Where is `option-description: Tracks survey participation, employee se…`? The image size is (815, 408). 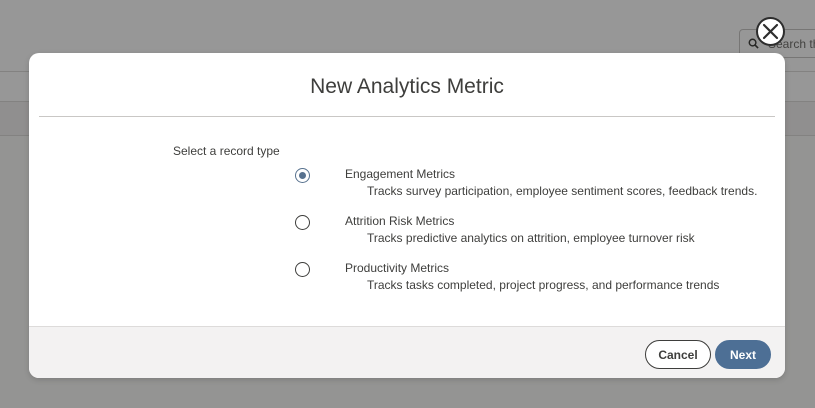 option-description: Tracks survey participation, employee se… is located at coordinates (562, 191).